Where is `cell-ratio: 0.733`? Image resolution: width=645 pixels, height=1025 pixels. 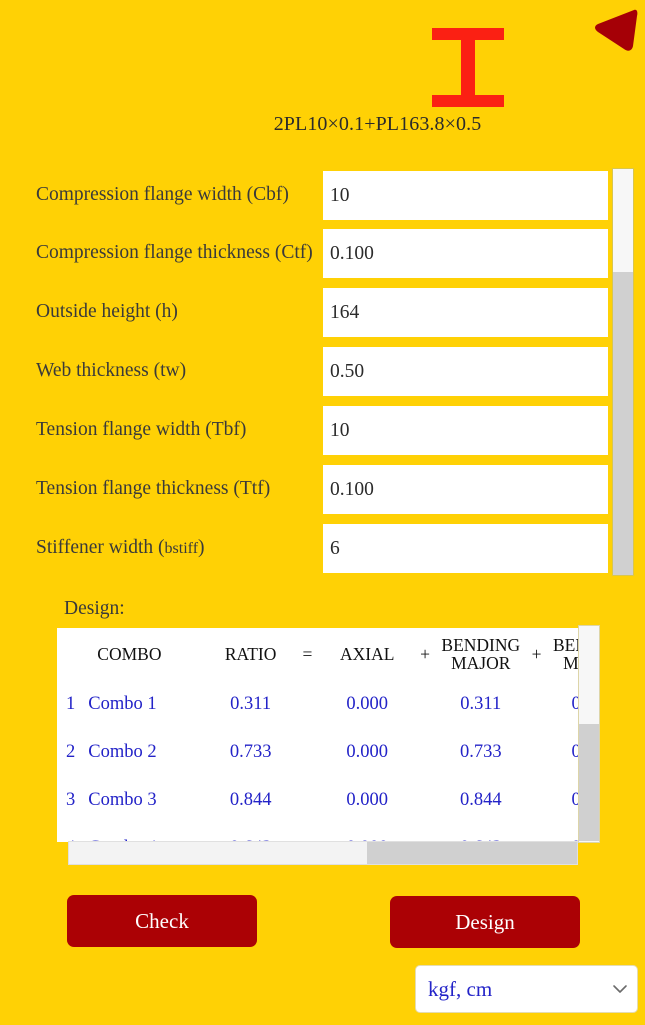 cell-ratio: 0.733 is located at coordinates (250, 751).